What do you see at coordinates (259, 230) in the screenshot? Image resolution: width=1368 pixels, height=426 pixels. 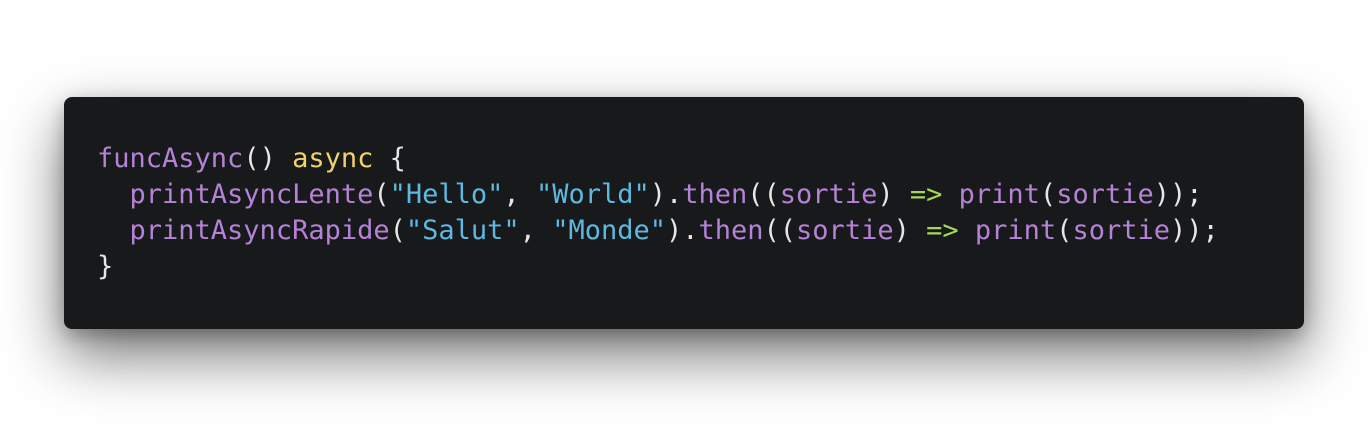 I see `function-name: printAsyncRapide` at bounding box center [259, 230].